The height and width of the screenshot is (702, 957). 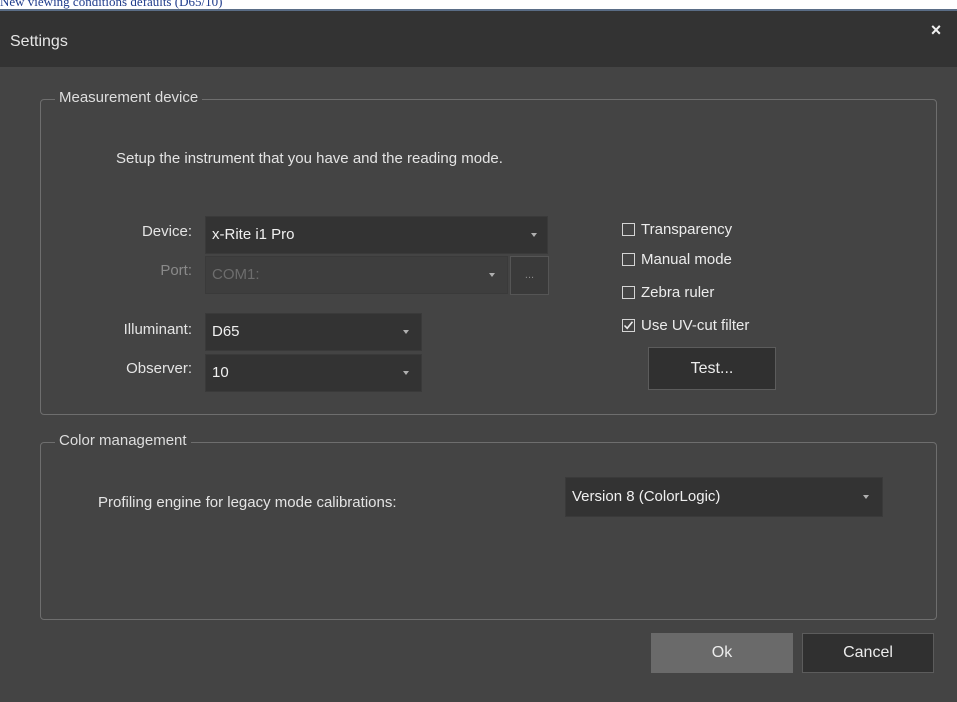 I want to click on port-select-value: COM1:, so click(x=236, y=274).